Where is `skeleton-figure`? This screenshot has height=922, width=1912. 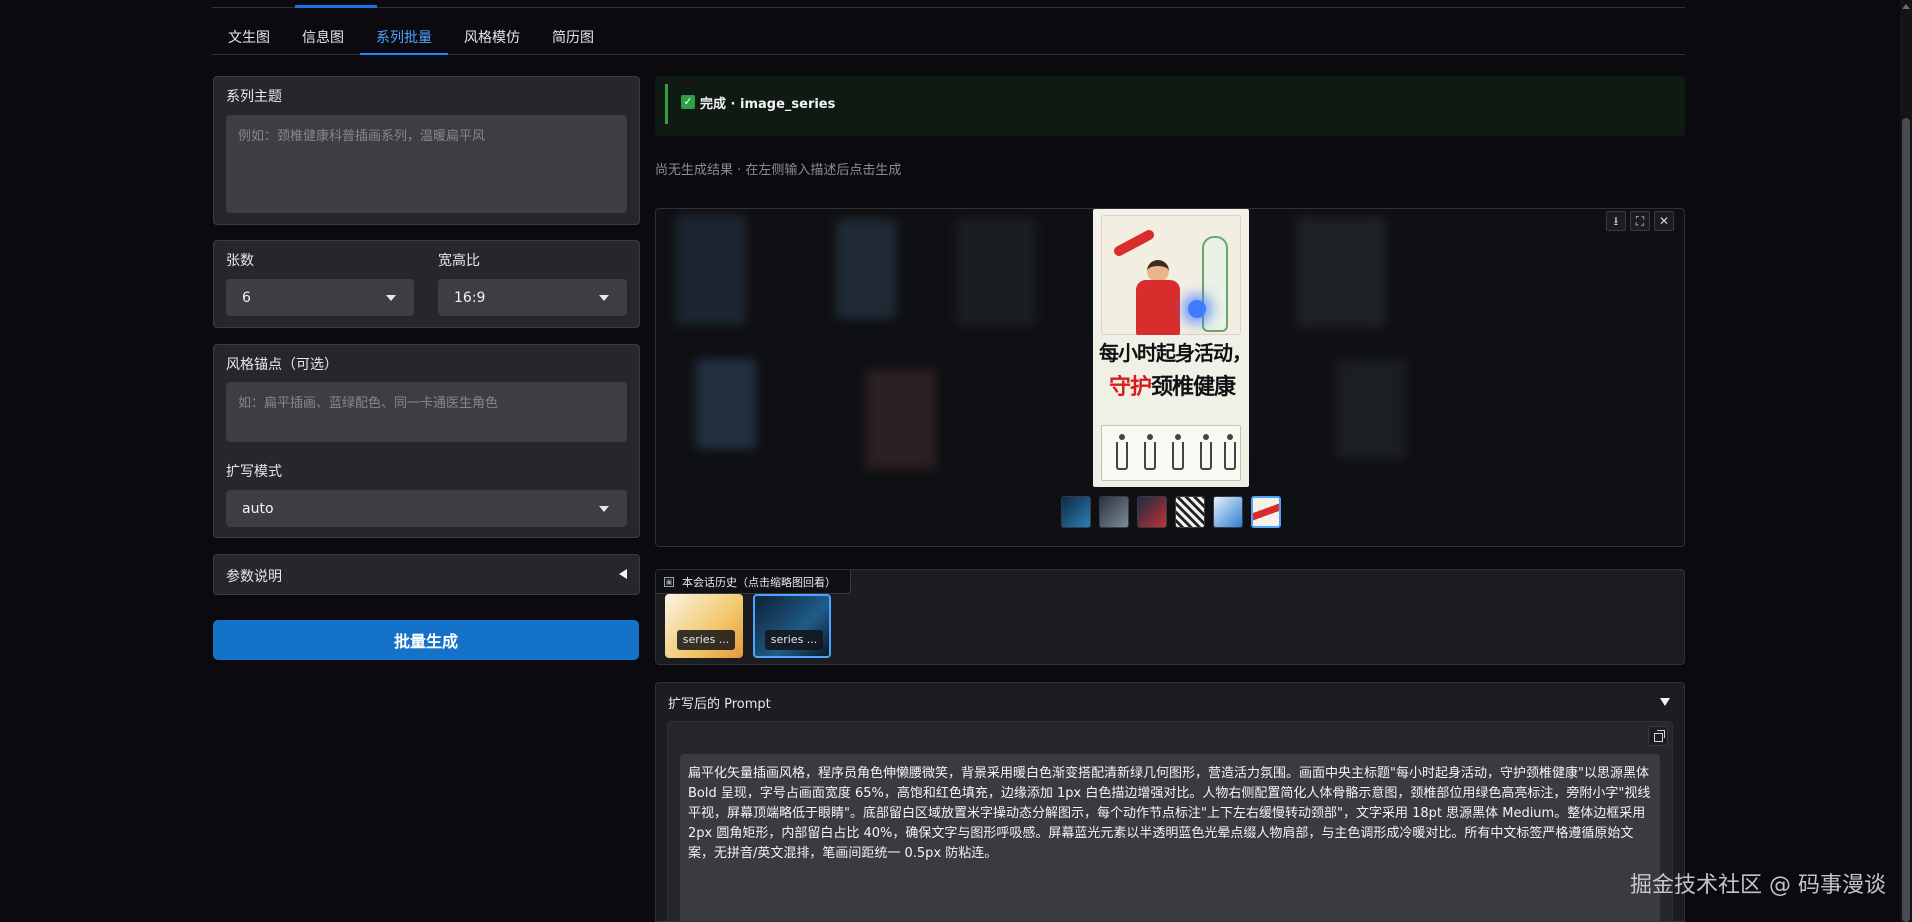 skeleton-figure is located at coordinates (1215, 284).